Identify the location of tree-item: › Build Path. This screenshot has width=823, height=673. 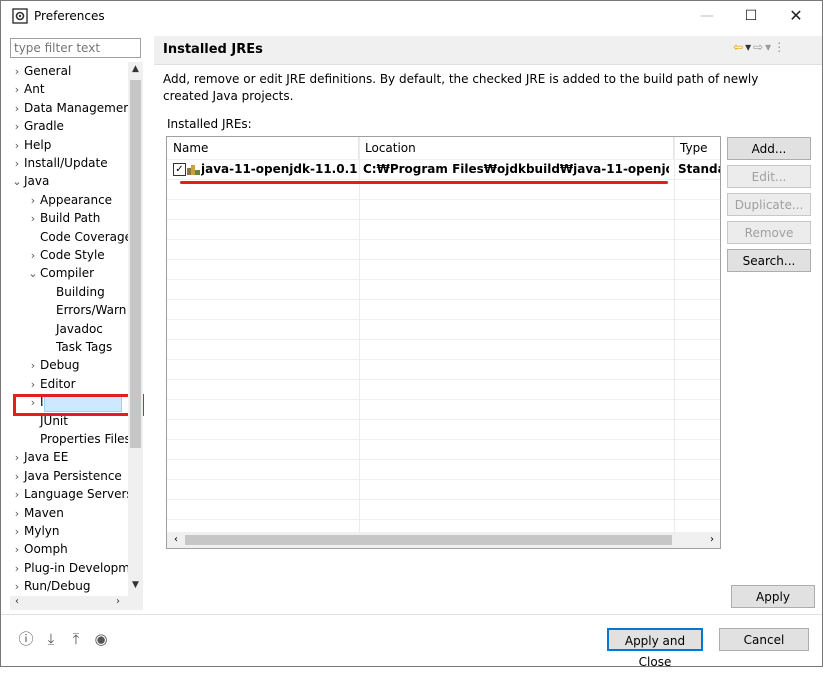
(63, 218).